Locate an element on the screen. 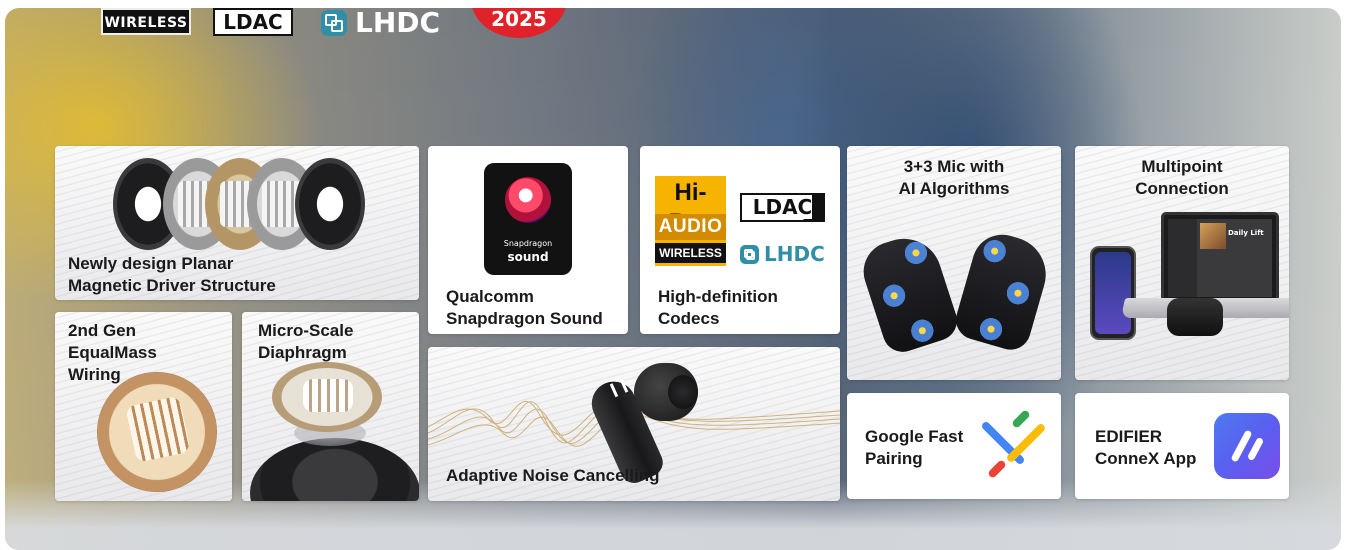 Image resolution: width=1346 pixels, height=550 pixels. card-edifier-connex: EDIFIER ConneX App is located at coordinates (1182, 446).